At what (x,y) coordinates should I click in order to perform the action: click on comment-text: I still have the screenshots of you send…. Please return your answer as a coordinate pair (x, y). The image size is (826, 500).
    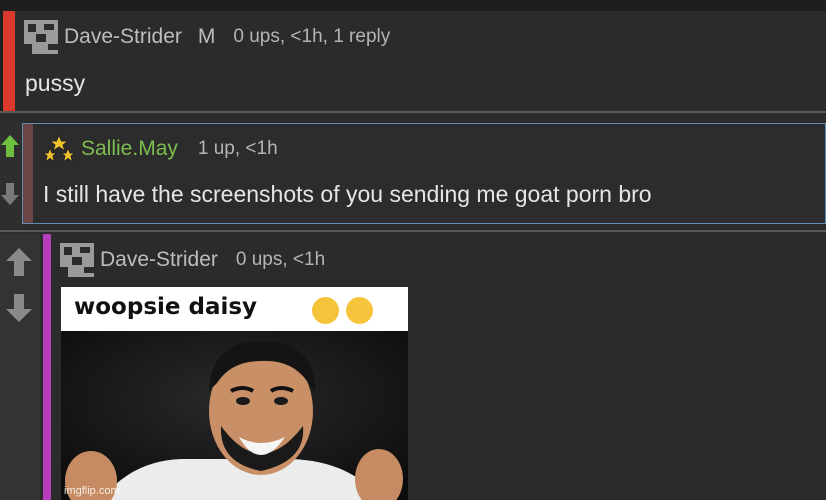
    Looking at the image, I should click on (347, 194).